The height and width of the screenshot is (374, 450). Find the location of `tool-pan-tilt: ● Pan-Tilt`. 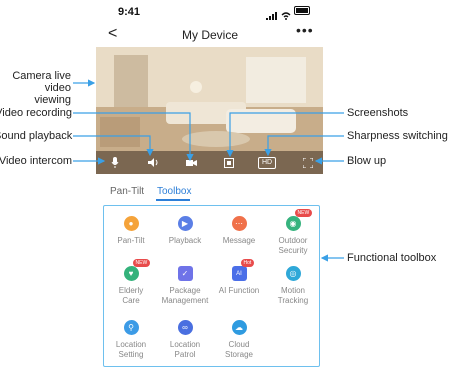

tool-pan-tilt: ● Pan-Tilt is located at coordinates (131, 231).